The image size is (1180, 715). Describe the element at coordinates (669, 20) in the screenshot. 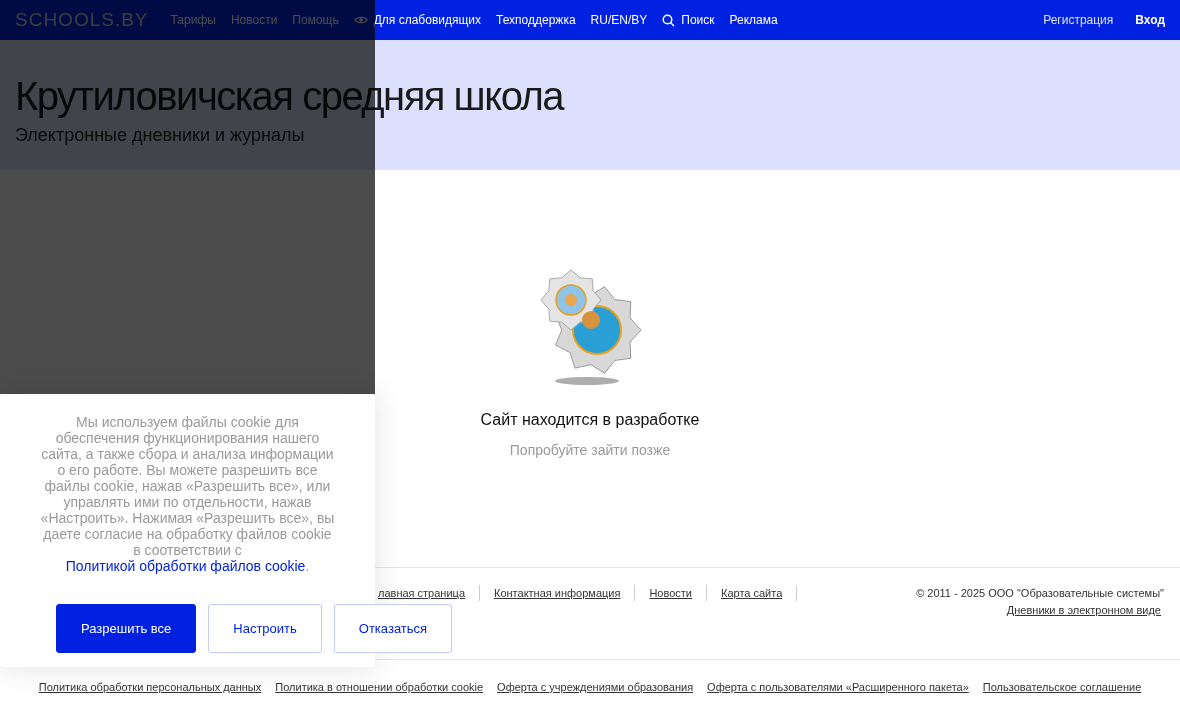

I see `search-icon` at that location.